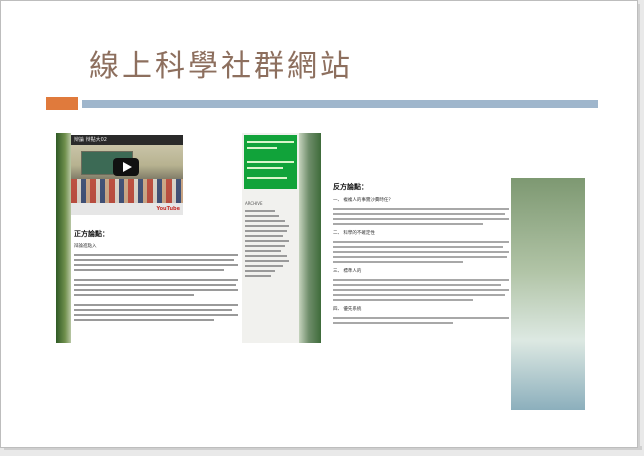 The image size is (644, 456). I want to click on archive-list: ARCHIVE, so click(271, 240).